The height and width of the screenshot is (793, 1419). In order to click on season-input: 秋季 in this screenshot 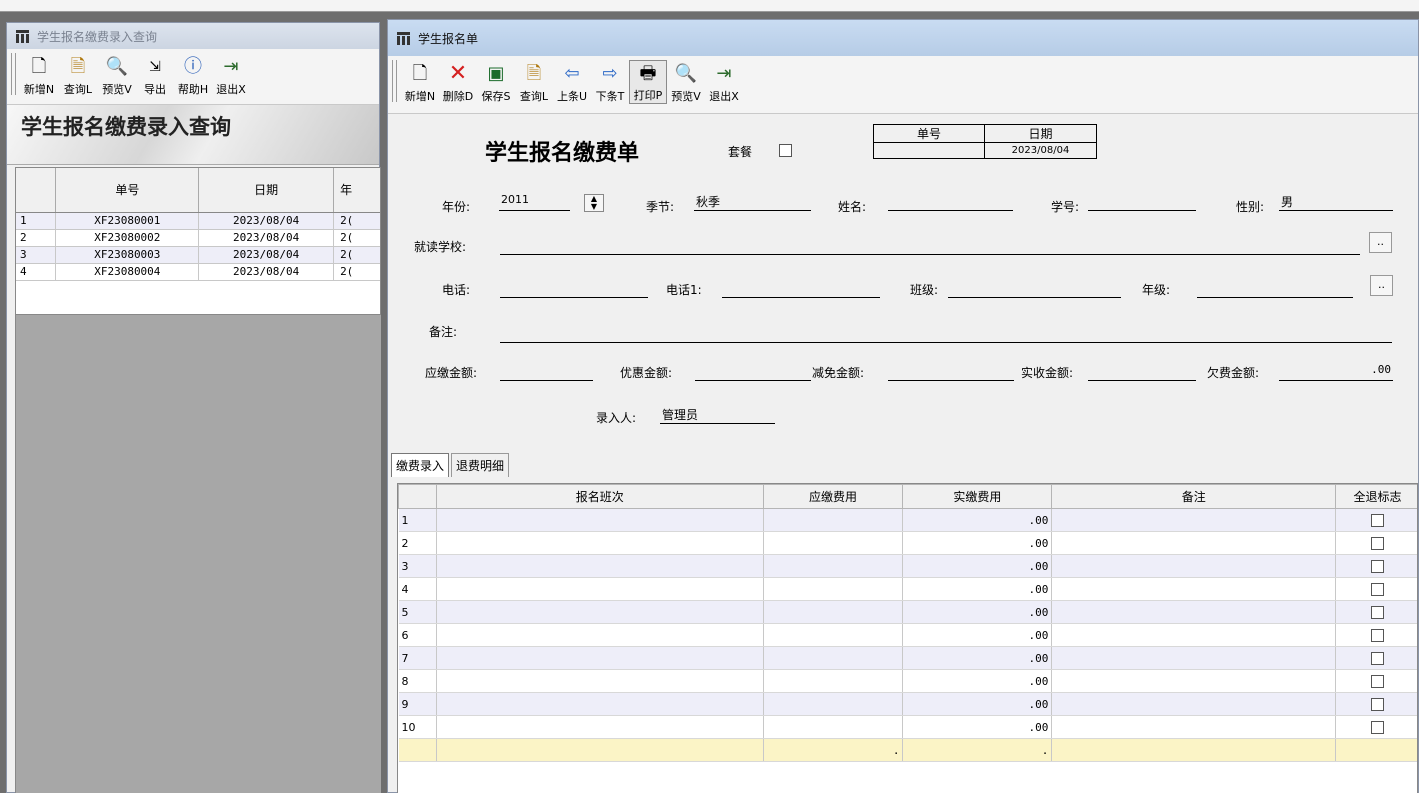, I will do `click(752, 202)`.